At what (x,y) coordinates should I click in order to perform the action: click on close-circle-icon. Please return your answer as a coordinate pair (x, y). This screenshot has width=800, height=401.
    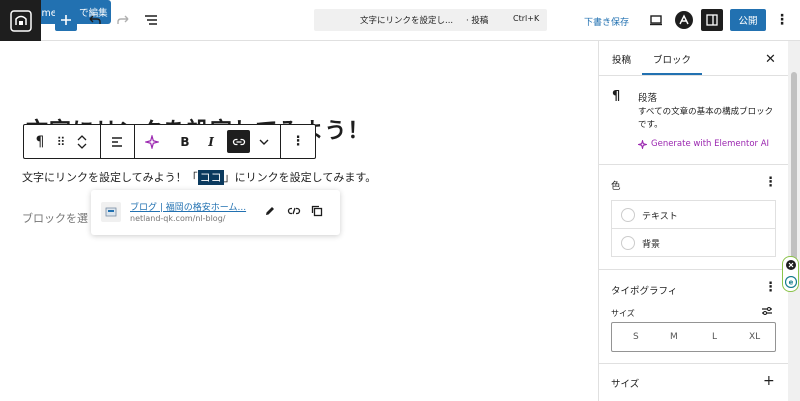
    Looking at the image, I should click on (791, 265).